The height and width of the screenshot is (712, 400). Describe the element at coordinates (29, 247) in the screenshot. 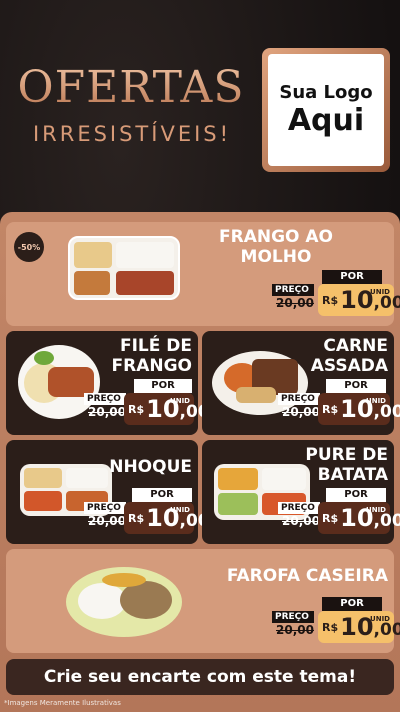

I see `discount-badge: -50%` at that location.